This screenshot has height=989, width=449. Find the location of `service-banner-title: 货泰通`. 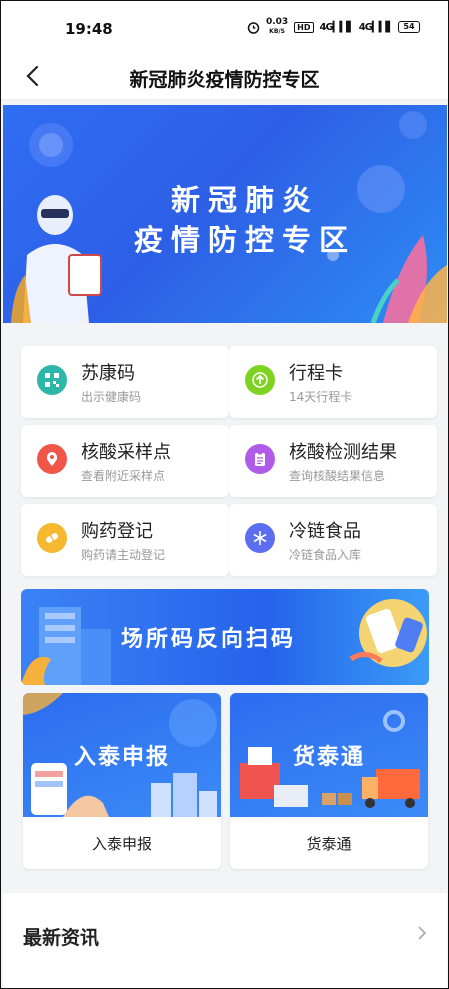

service-banner-title: 货泰通 is located at coordinates (328, 757).